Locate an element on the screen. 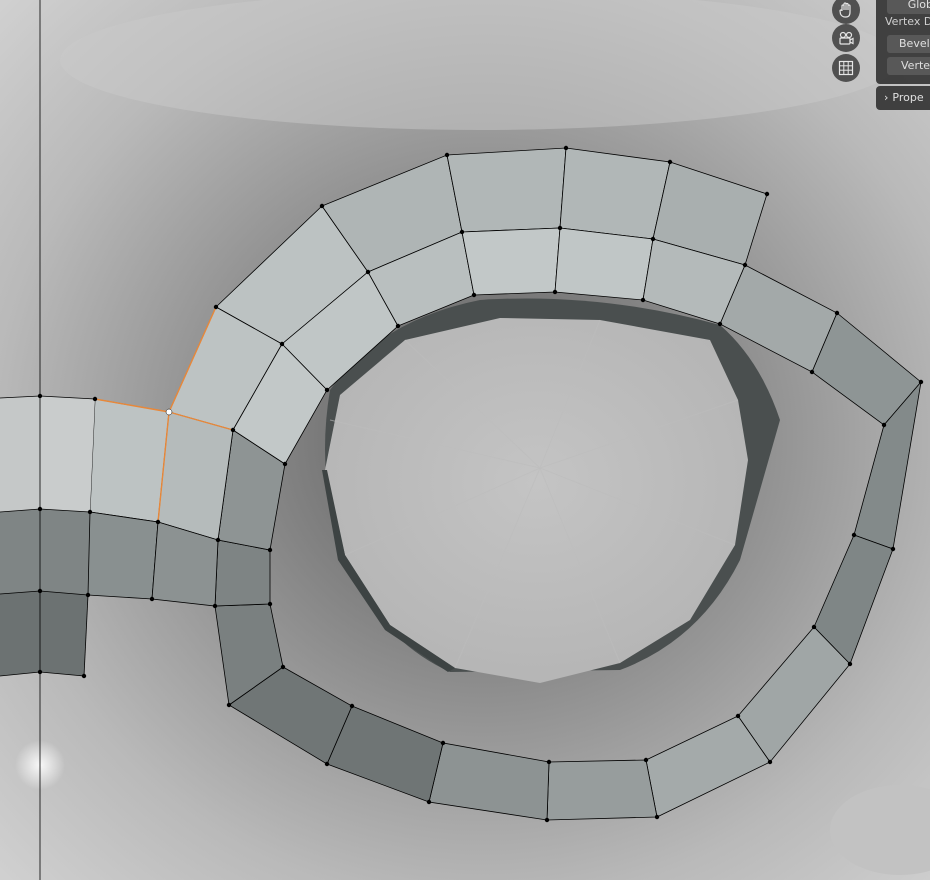  grid-icon is located at coordinates (846, 68).